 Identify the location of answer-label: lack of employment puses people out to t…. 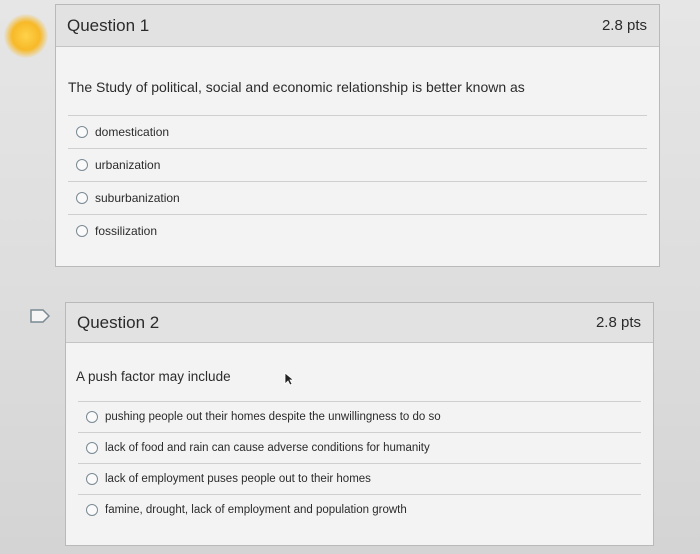
(238, 479).